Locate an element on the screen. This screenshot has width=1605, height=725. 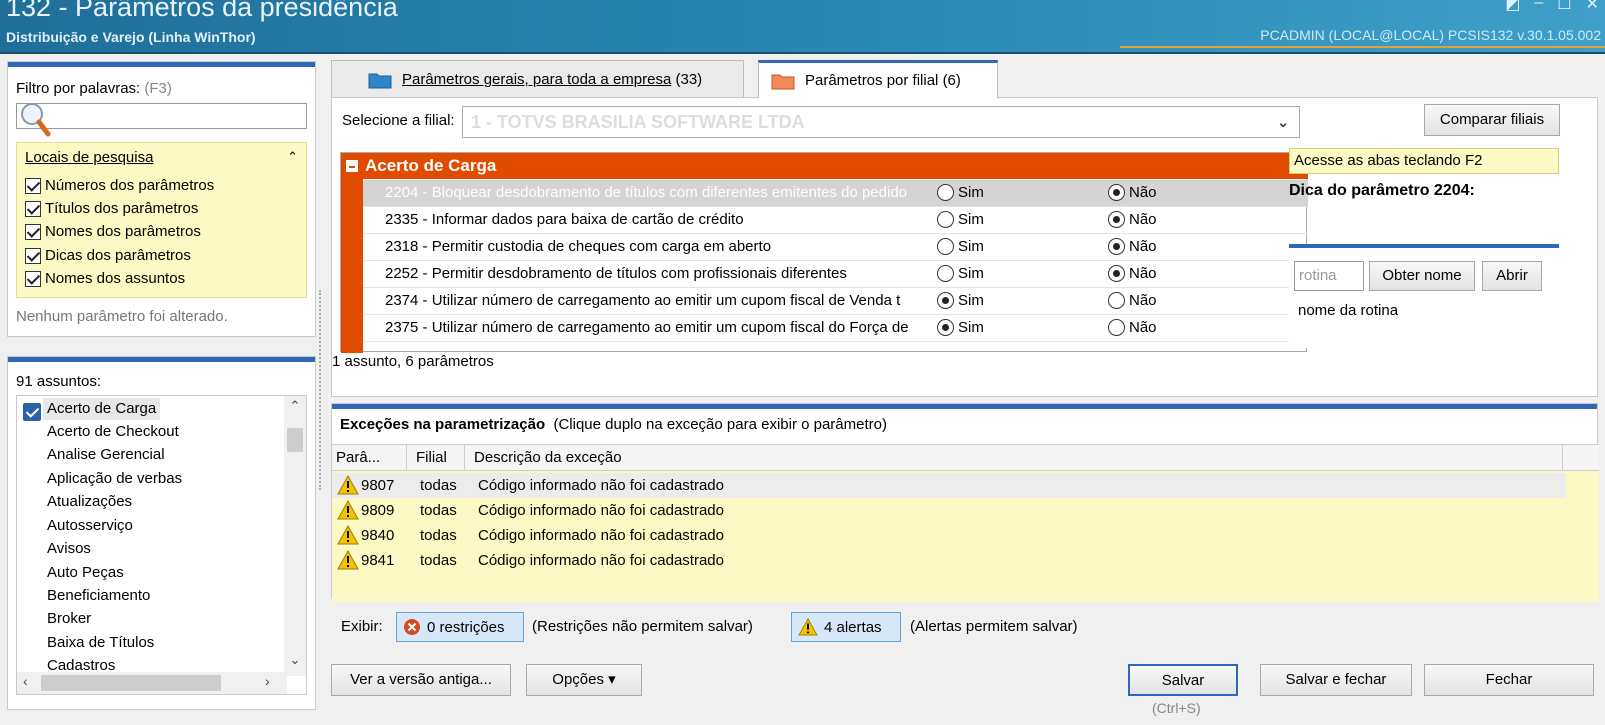
list-item: Beneficiamento is located at coordinates (98, 596).